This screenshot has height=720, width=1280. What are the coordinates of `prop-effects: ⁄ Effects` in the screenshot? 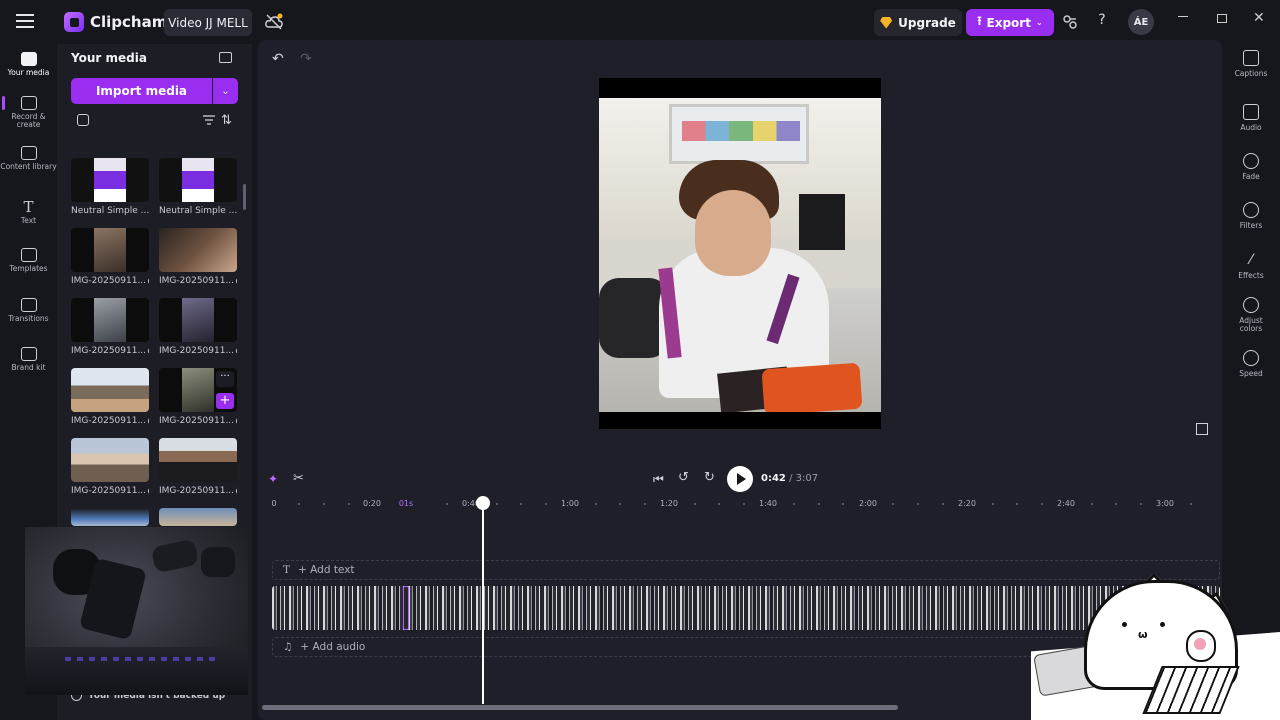 It's located at (1251, 266).